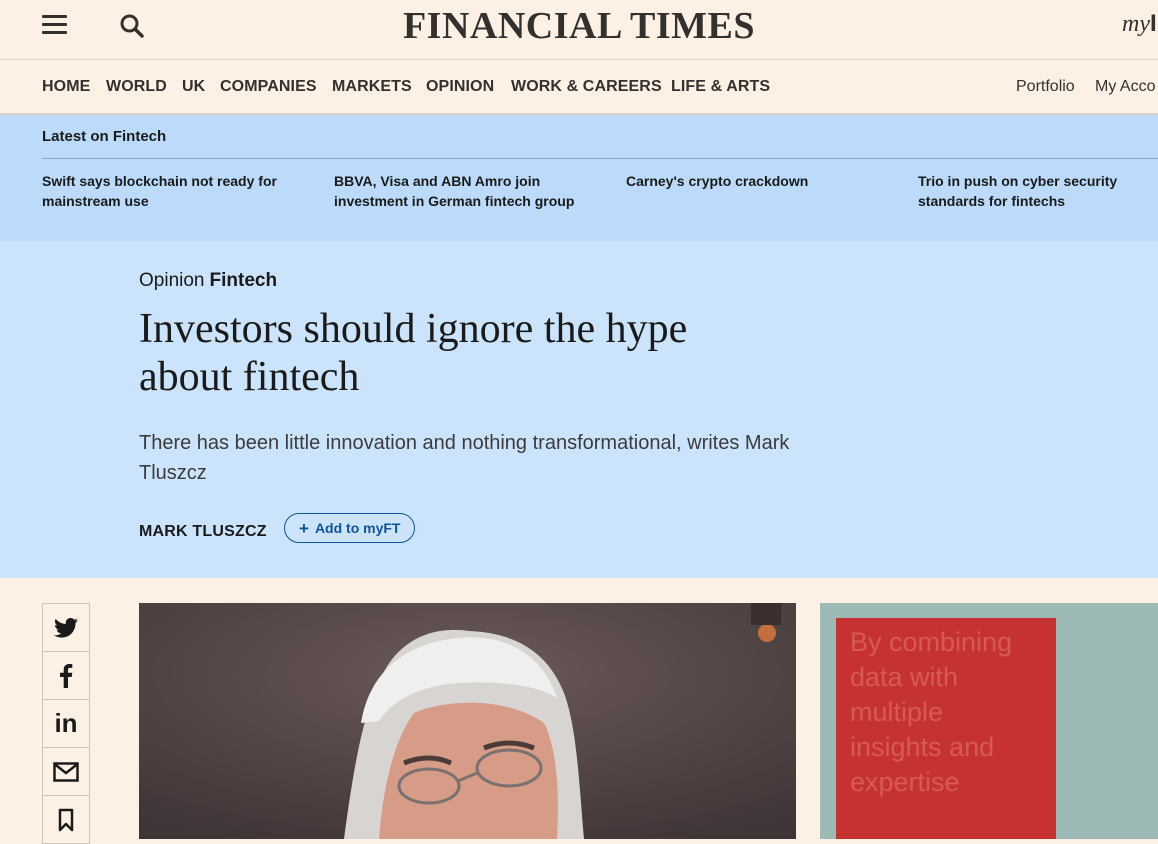  What do you see at coordinates (193, 87) in the screenshot?
I see `nav-uk: UK` at bounding box center [193, 87].